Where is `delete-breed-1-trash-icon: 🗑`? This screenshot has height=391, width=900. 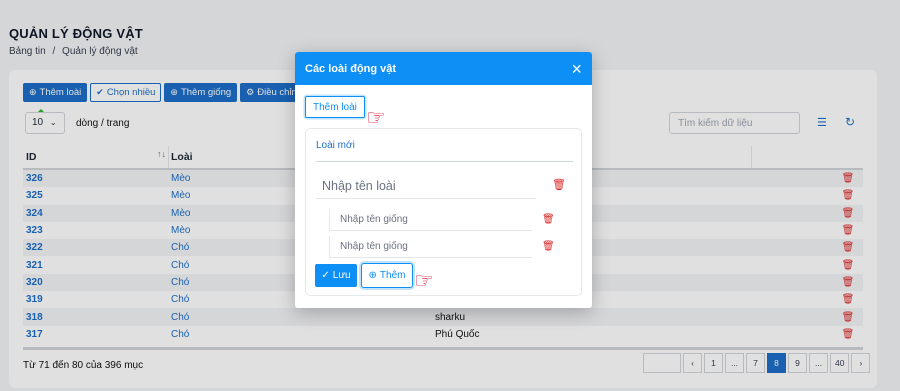 delete-breed-1-trash-icon: 🗑 is located at coordinates (548, 219).